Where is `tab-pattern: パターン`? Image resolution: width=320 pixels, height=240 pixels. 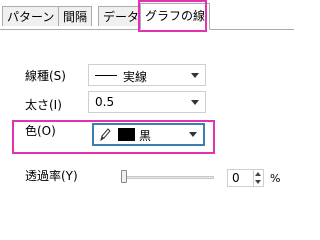
tab-pattern: パターン is located at coordinates (31, 16).